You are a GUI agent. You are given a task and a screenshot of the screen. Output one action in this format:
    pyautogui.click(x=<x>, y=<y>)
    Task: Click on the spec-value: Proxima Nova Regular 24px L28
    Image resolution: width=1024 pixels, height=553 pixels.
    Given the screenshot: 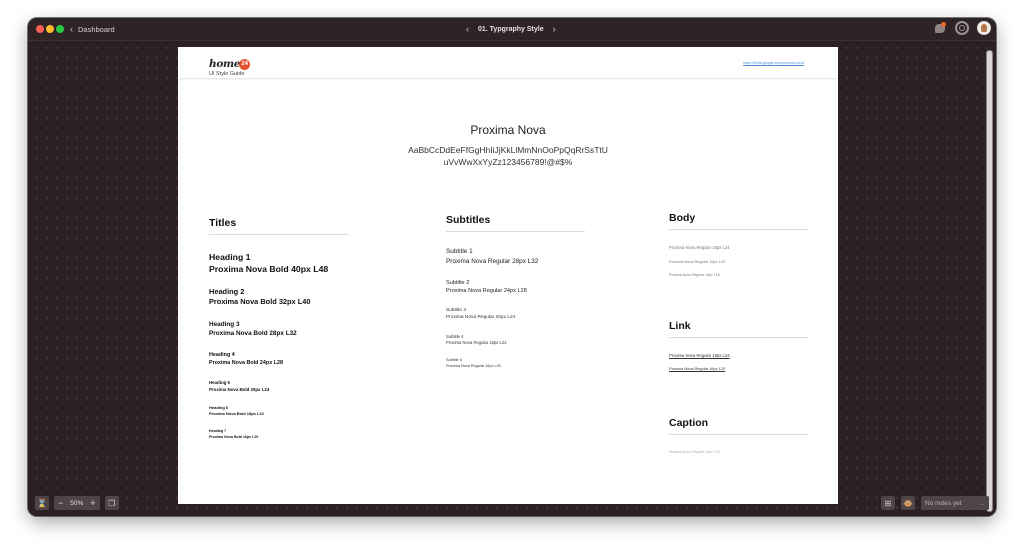 What is the action you would take?
    pyautogui.click(x=486, y=291)
    